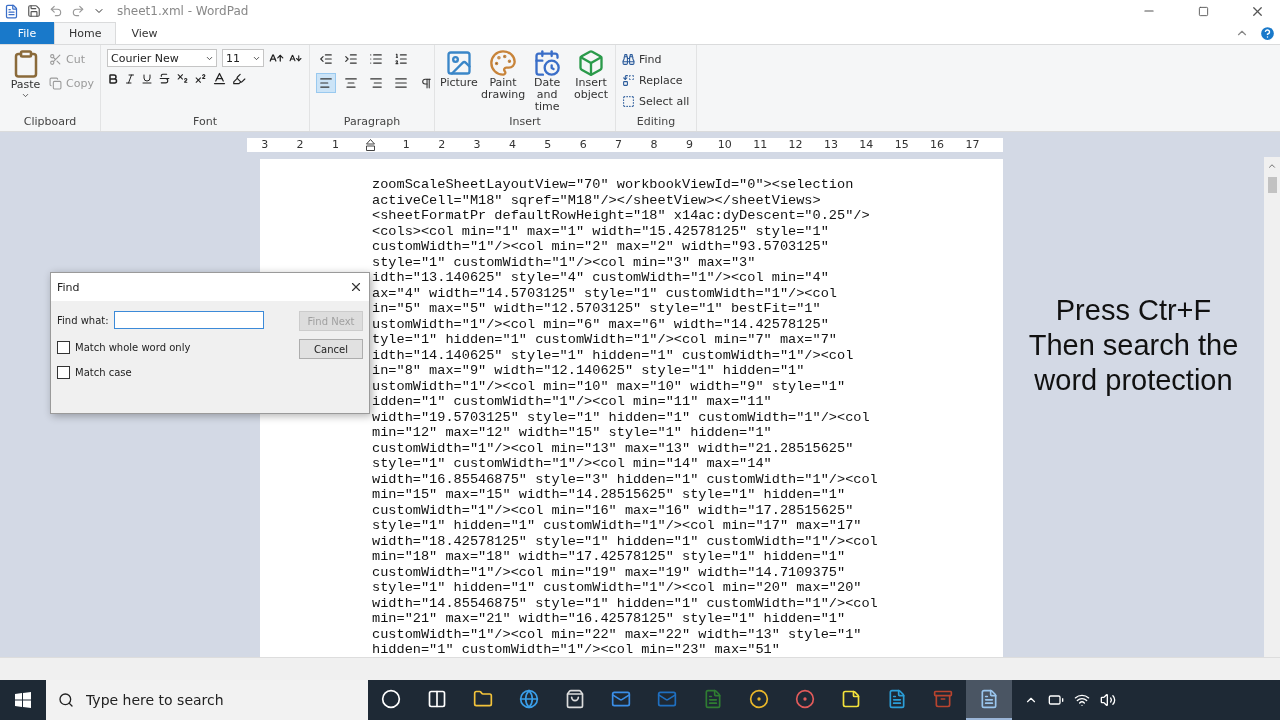 This screenshot has height=720, width=1280. Describe the element at coordinates (605, 340) in the screenshot. I see `document-line: tyle="1" hidden="1" customWidth="1"/><col min="7" max="7"` at that location.